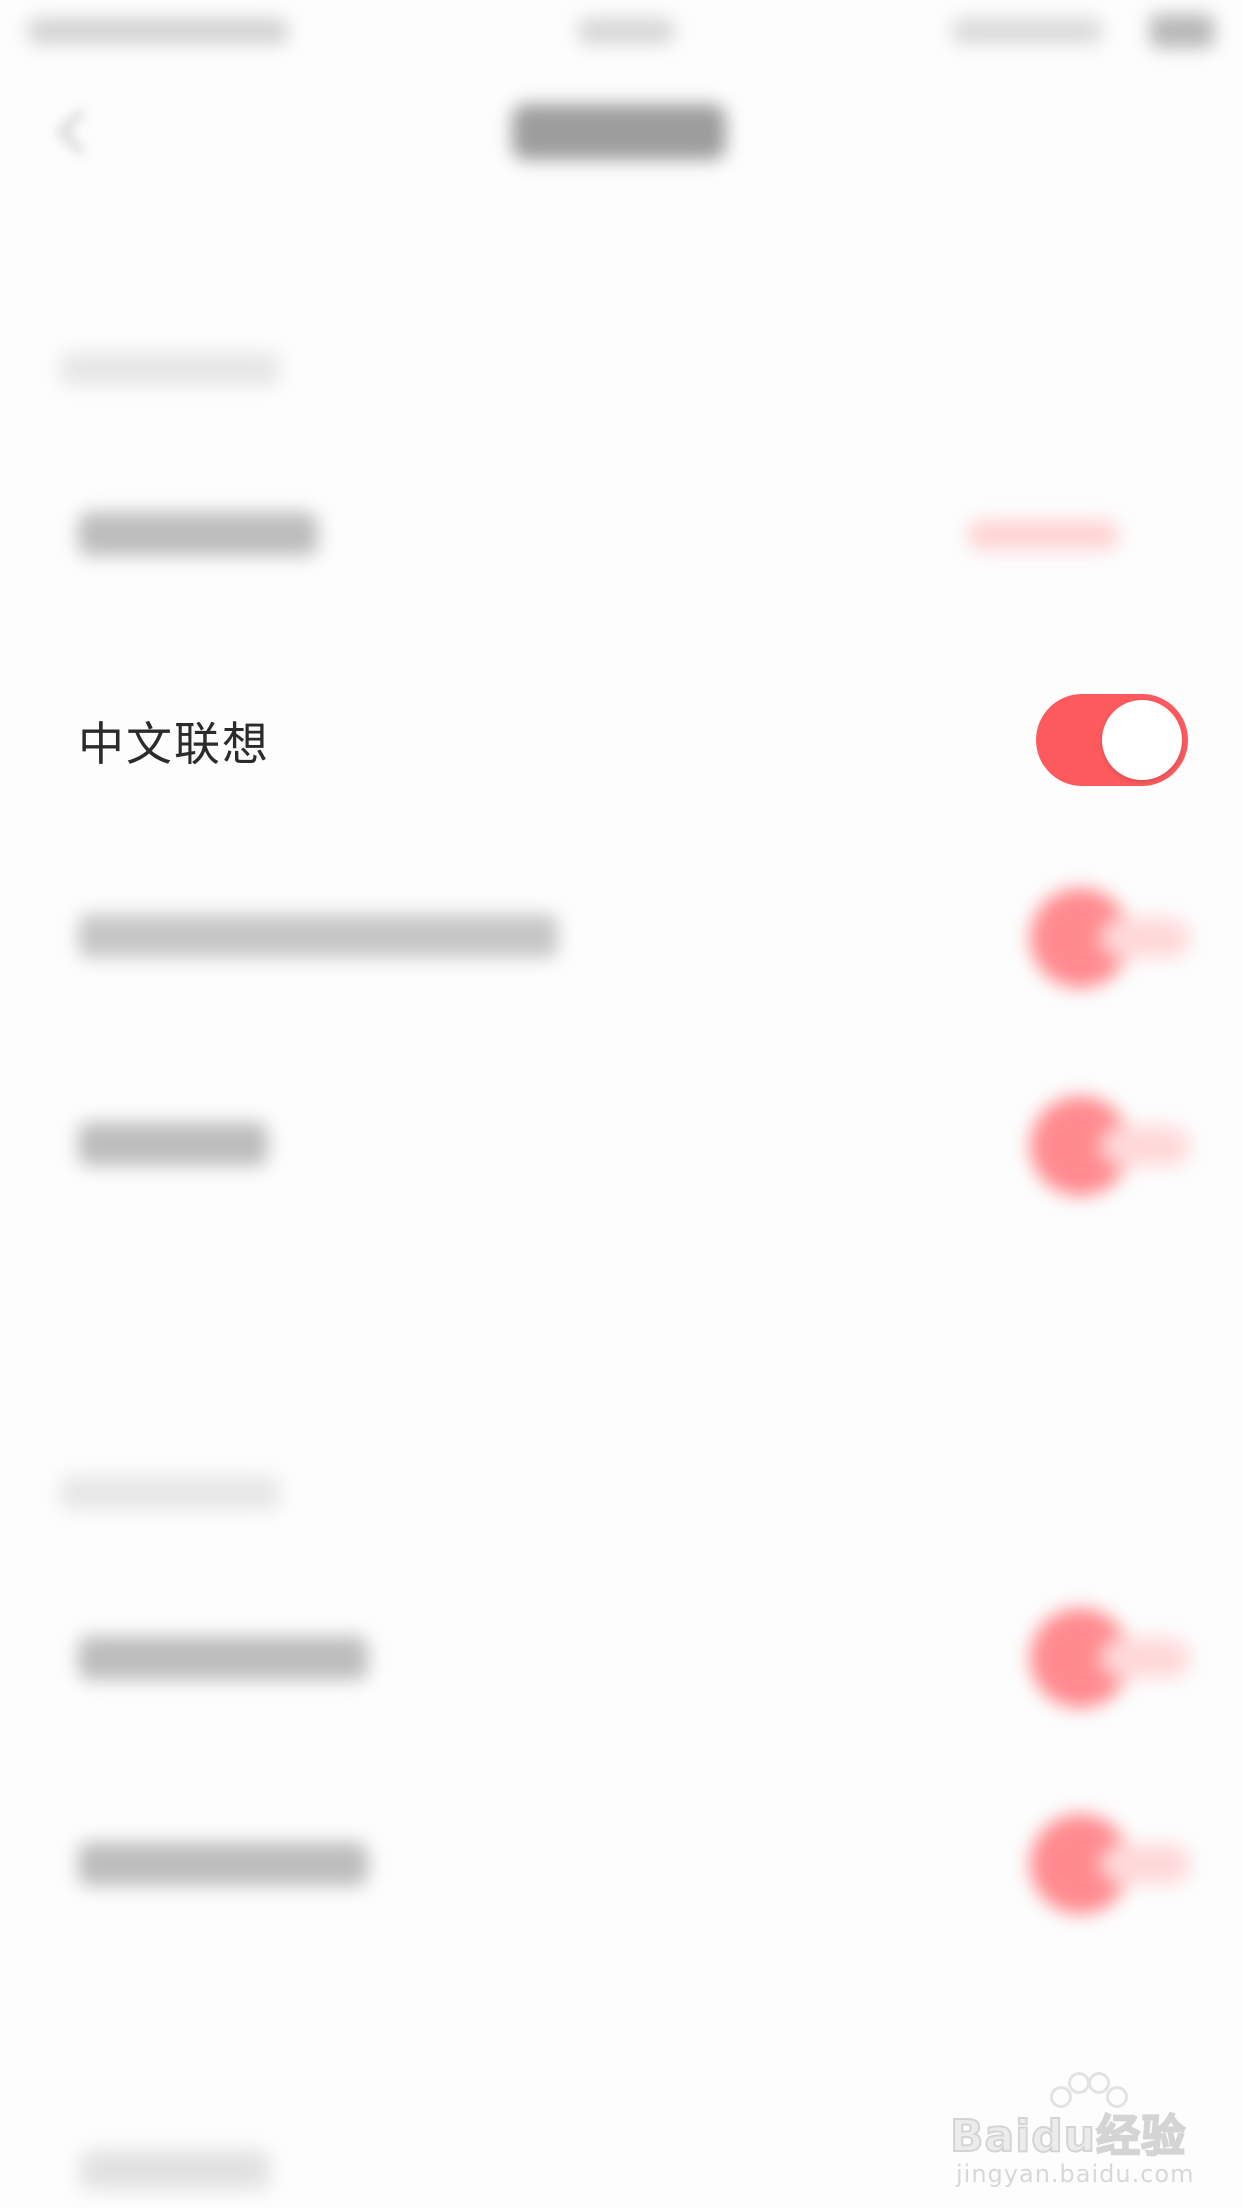 The height and width of the screenshot is (2208, 1242). I want to click on battery-icon, so click(1182, 31).